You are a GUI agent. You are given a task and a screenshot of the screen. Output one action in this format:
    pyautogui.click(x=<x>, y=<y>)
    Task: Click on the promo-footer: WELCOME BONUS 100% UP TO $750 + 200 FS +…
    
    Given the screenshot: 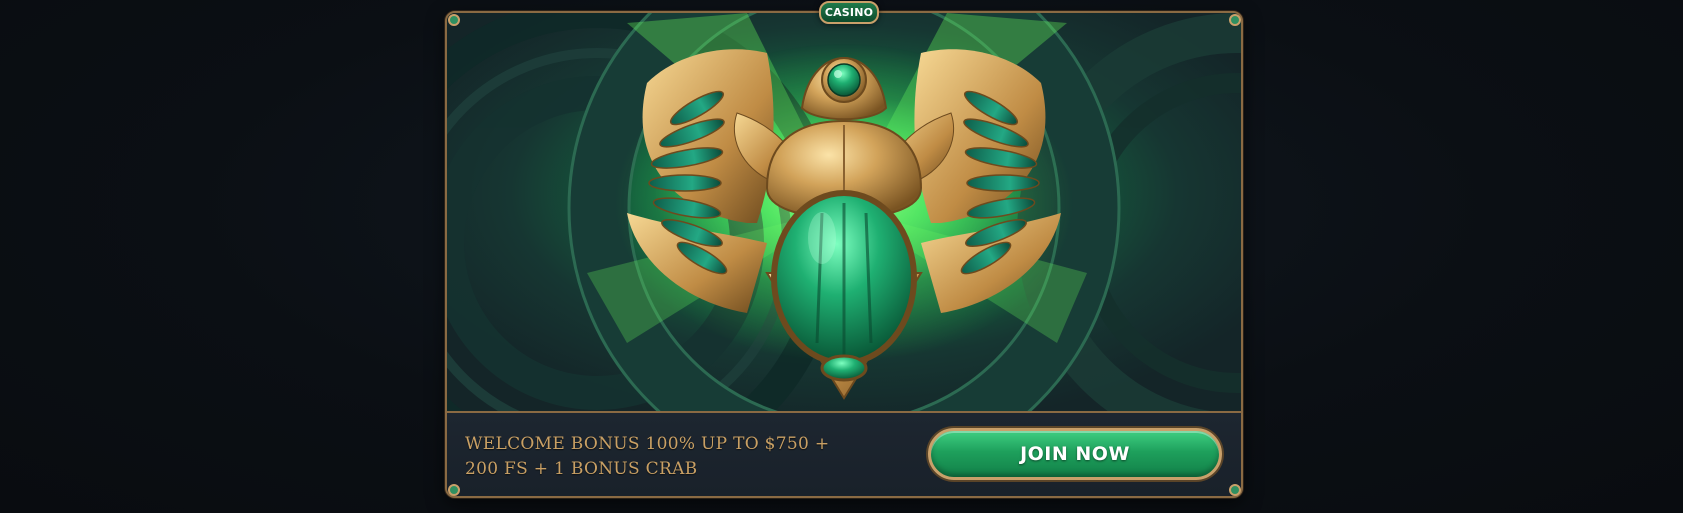 What is the action you would take?
    pyautogui.click(x=844, y=453)
    